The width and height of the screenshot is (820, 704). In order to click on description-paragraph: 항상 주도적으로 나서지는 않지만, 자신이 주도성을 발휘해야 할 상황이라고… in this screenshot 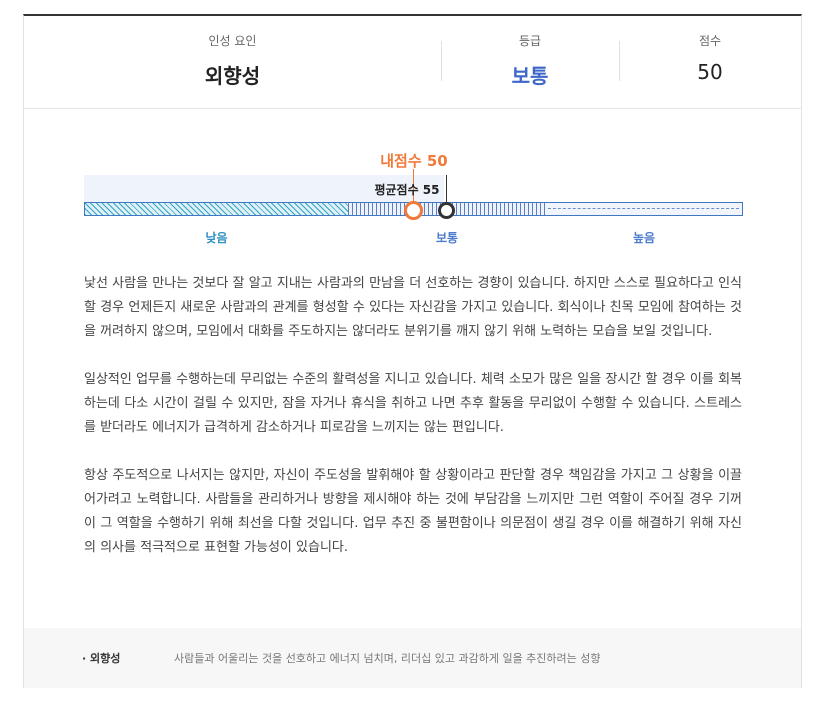, I will do `click(413, 511)`.